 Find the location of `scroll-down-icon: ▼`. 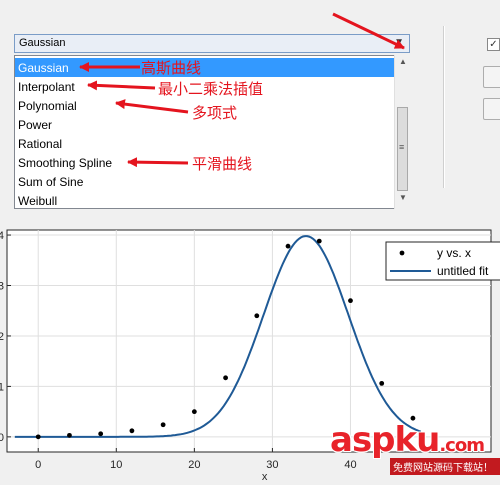

scroll-down-icon: ▼ is located at coordinates (403, 200).